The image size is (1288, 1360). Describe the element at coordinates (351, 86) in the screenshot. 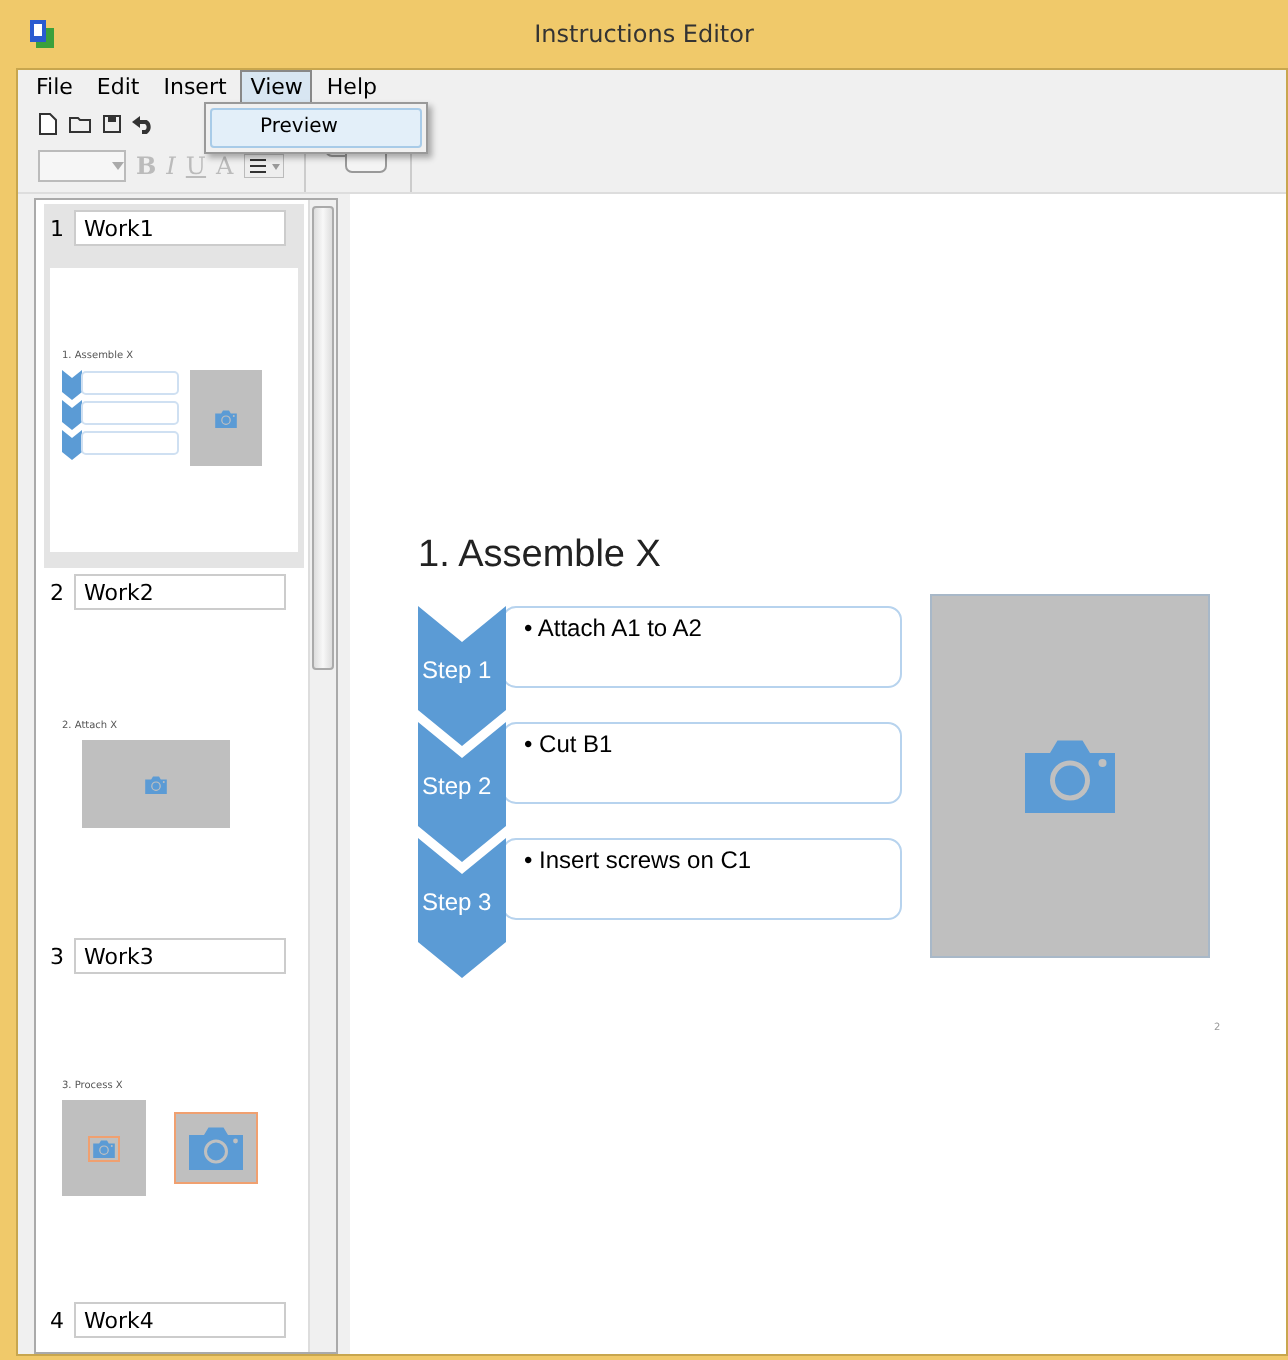

I see `menu-item: Help` at that location.